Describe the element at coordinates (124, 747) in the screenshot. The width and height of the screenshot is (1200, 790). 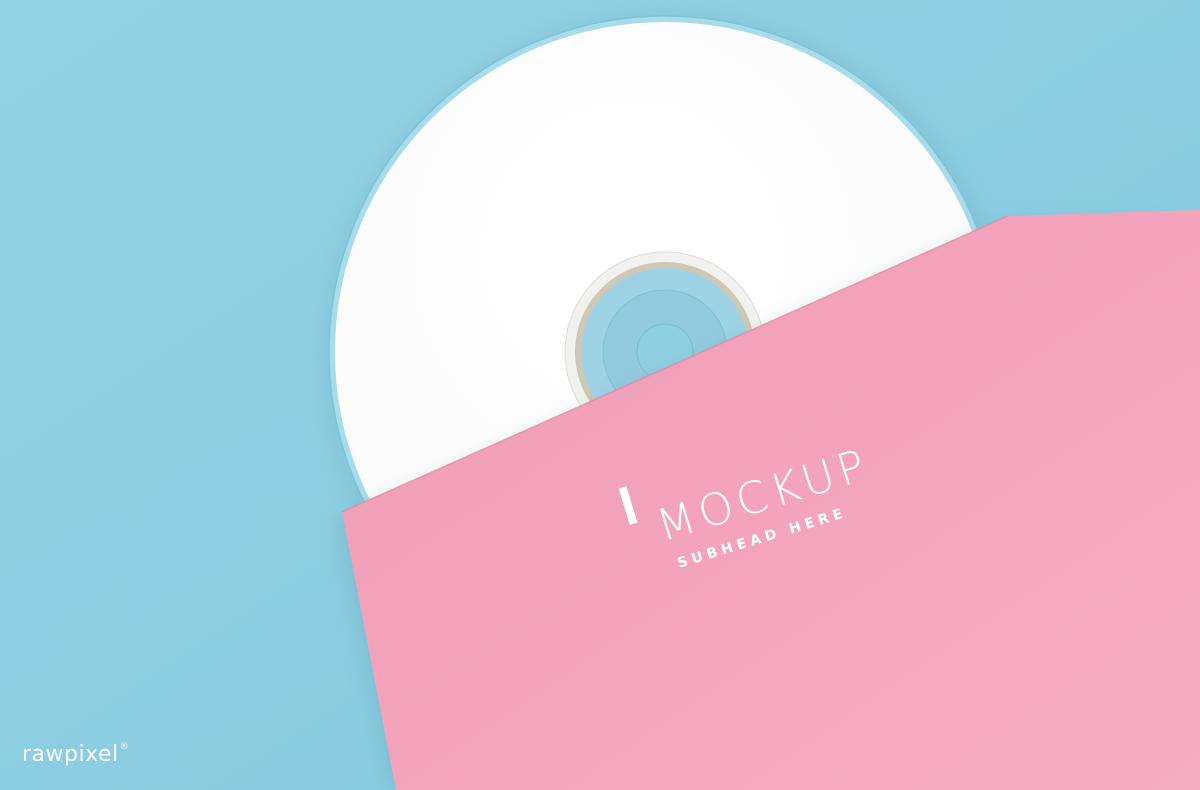
I see `registered-mark: ®` at that location.